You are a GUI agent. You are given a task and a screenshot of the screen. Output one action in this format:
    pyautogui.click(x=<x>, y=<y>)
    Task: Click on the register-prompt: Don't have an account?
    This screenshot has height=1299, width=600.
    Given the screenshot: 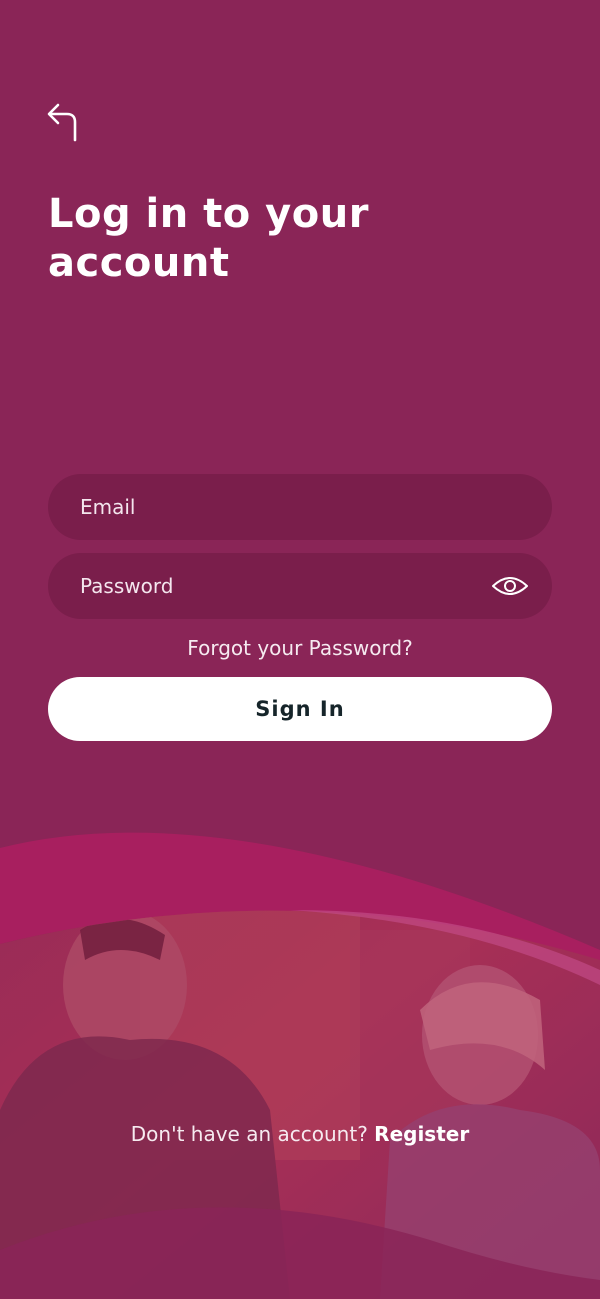 What is the action you would take?
    pyautogui.click(x=249, y=1134)
    